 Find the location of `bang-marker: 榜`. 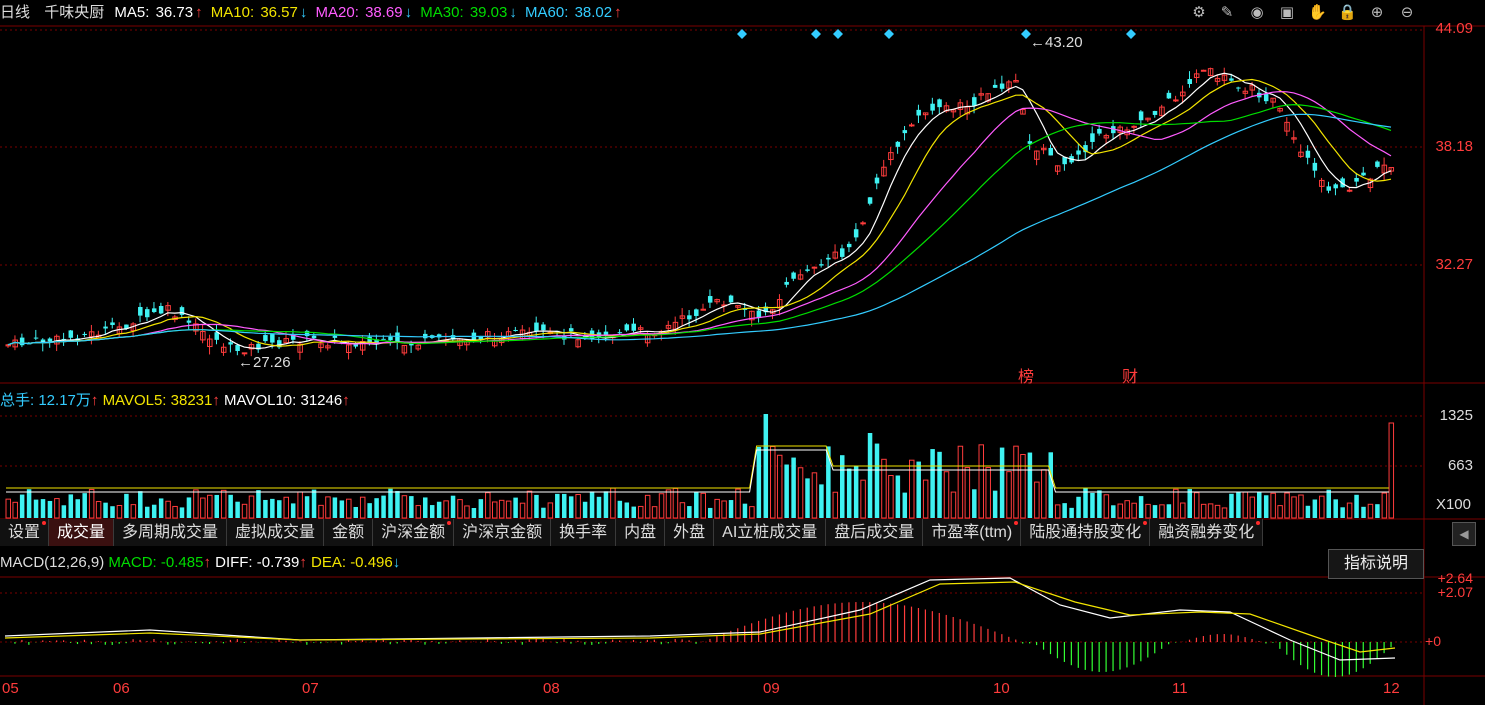

bang-marker: 榜 is located at coordinates (1026, 375).